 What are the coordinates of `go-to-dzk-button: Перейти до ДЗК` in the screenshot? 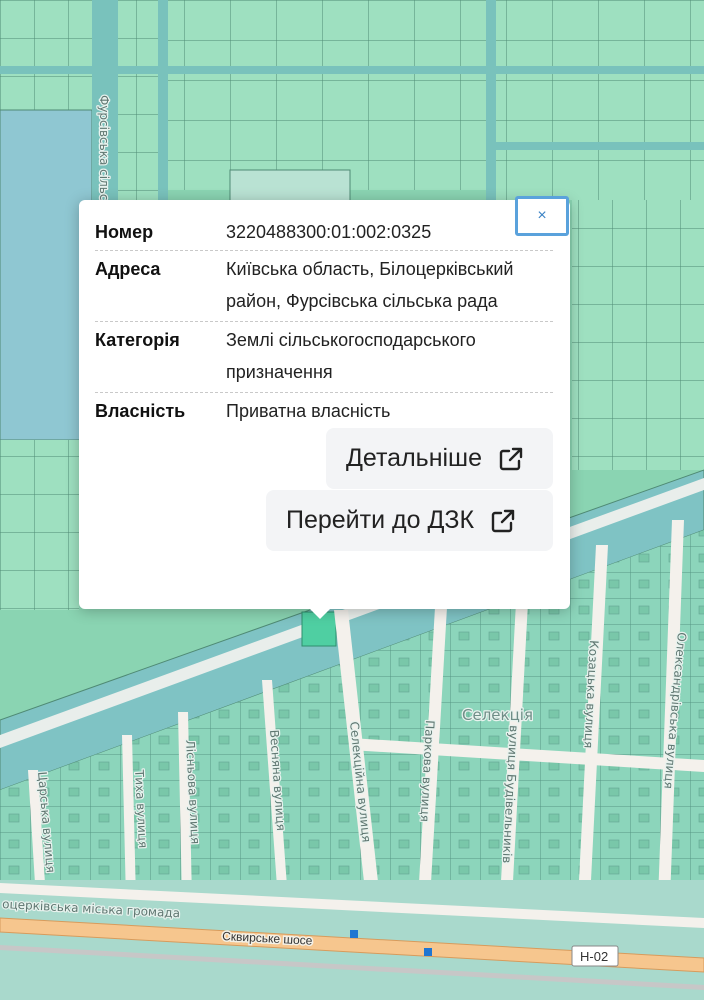 It's located at (409, 520).